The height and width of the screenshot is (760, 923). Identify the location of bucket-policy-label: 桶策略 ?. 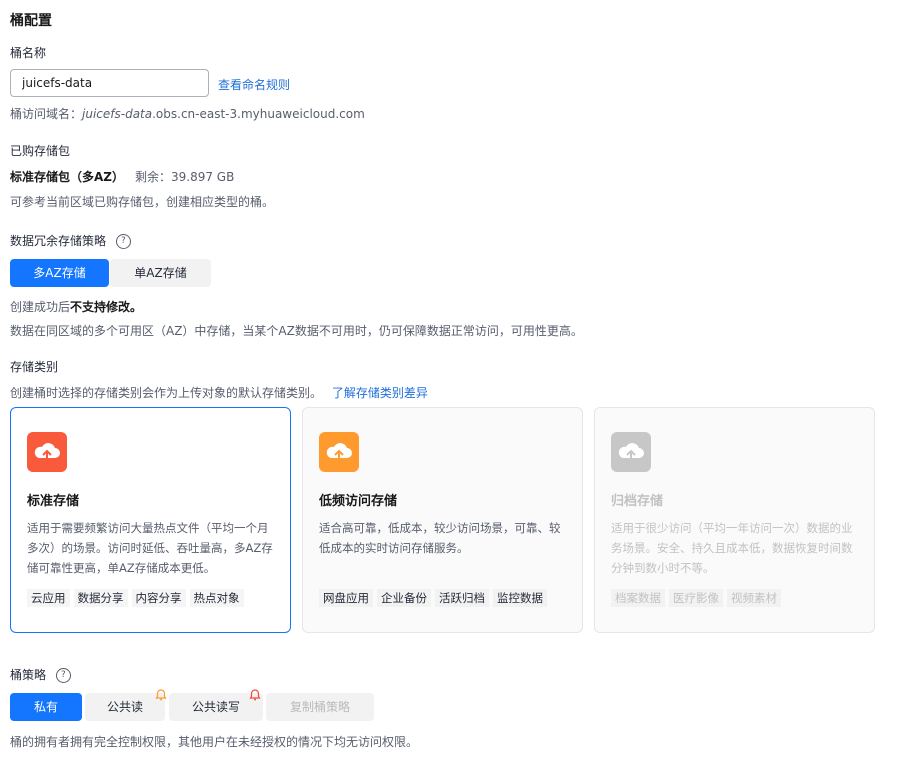
(40, 674).